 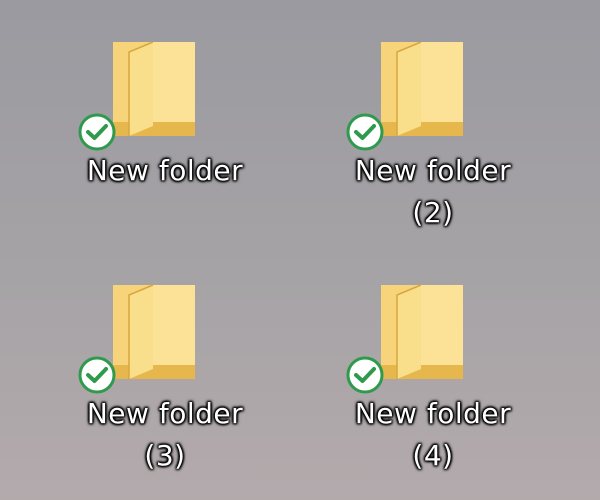 What do you see at coordinates (433, 212) in the screenshot?
I see `folder-name-line2: (2)` at bounding box center [433, 212].